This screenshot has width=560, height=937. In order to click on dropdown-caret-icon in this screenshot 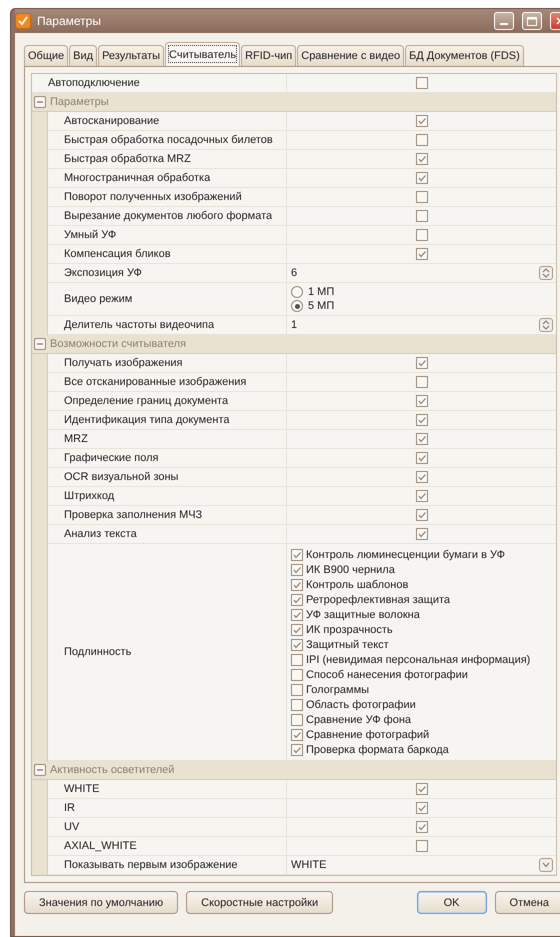, I will do `click(546, 865)`.